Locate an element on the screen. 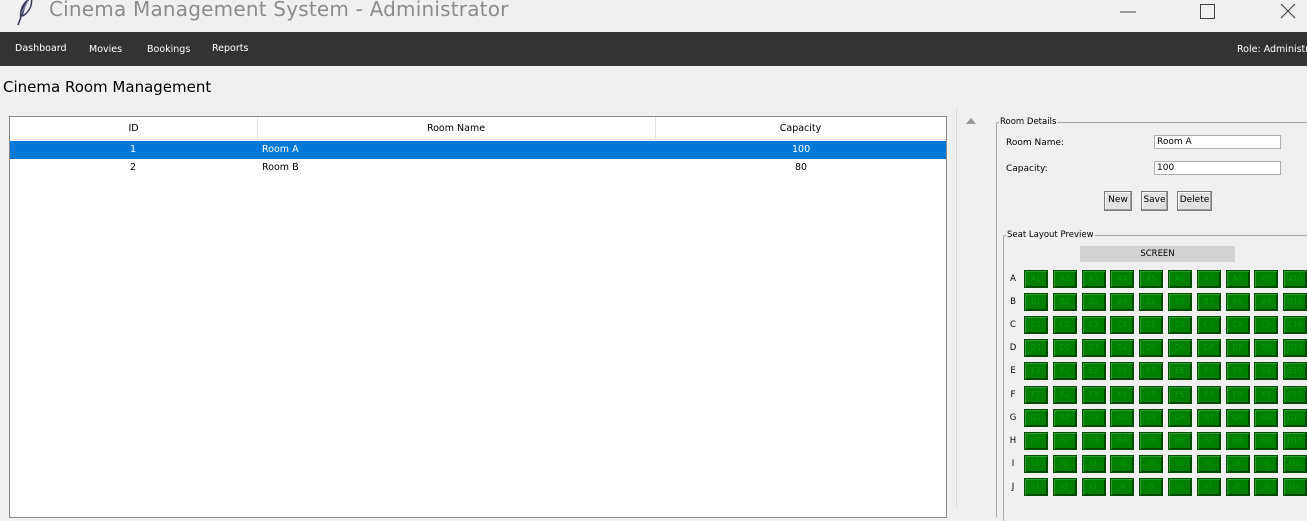 The image size is (1307, 521). seat-button: C7 is located at coordinates (1208, 325).